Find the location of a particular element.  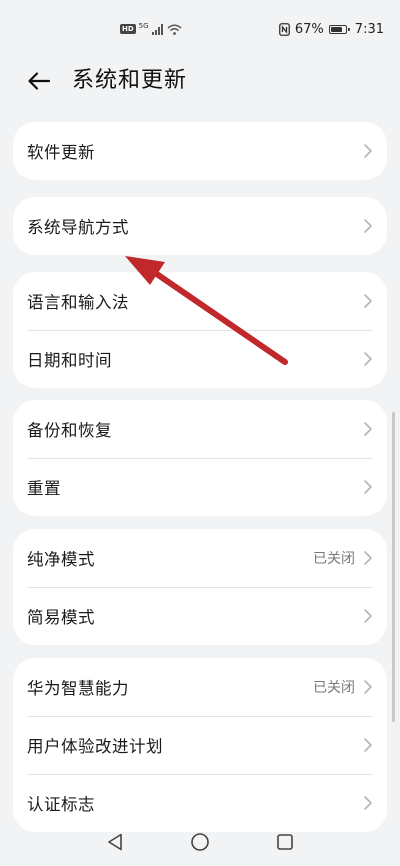

settings-item-software-update: 软件更新 is located at coordinates (200, 151).